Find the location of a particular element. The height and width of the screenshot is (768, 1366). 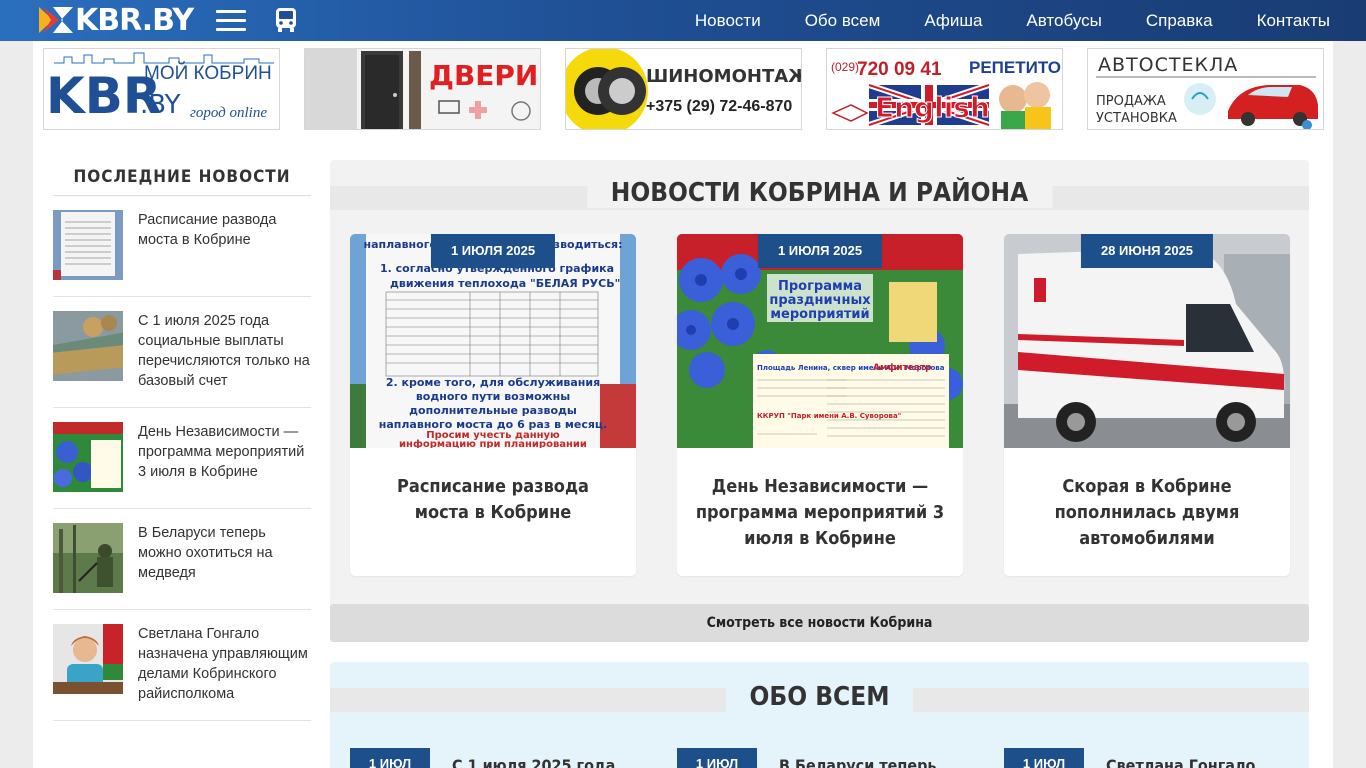

latest-thumb-hunter is located at coordinates (88, 558).